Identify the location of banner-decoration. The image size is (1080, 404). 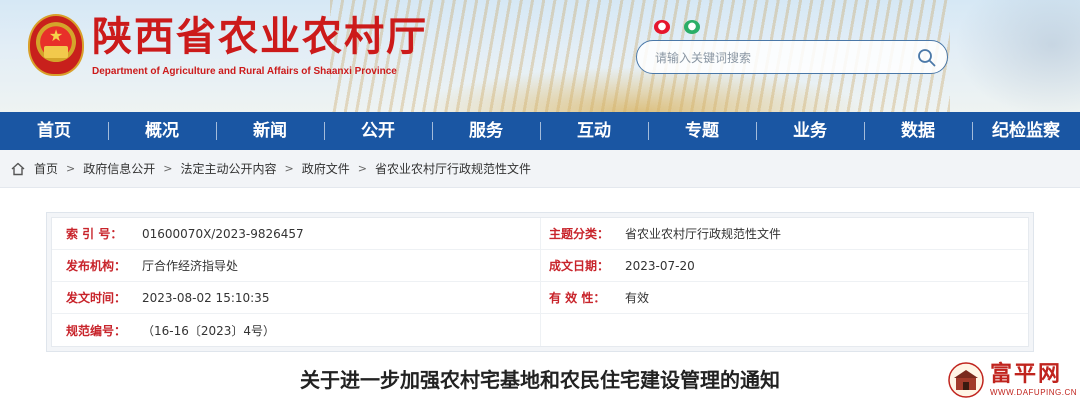
(1010, 56).